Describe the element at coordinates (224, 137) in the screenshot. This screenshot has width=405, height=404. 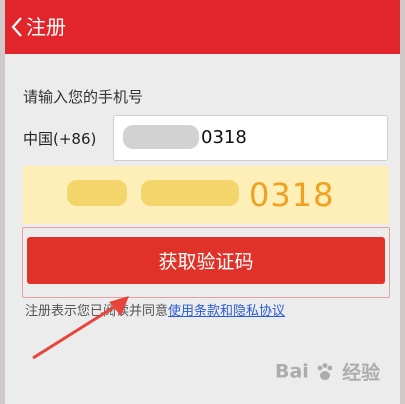
I see `phone-number-suffix: 0318` at that location.